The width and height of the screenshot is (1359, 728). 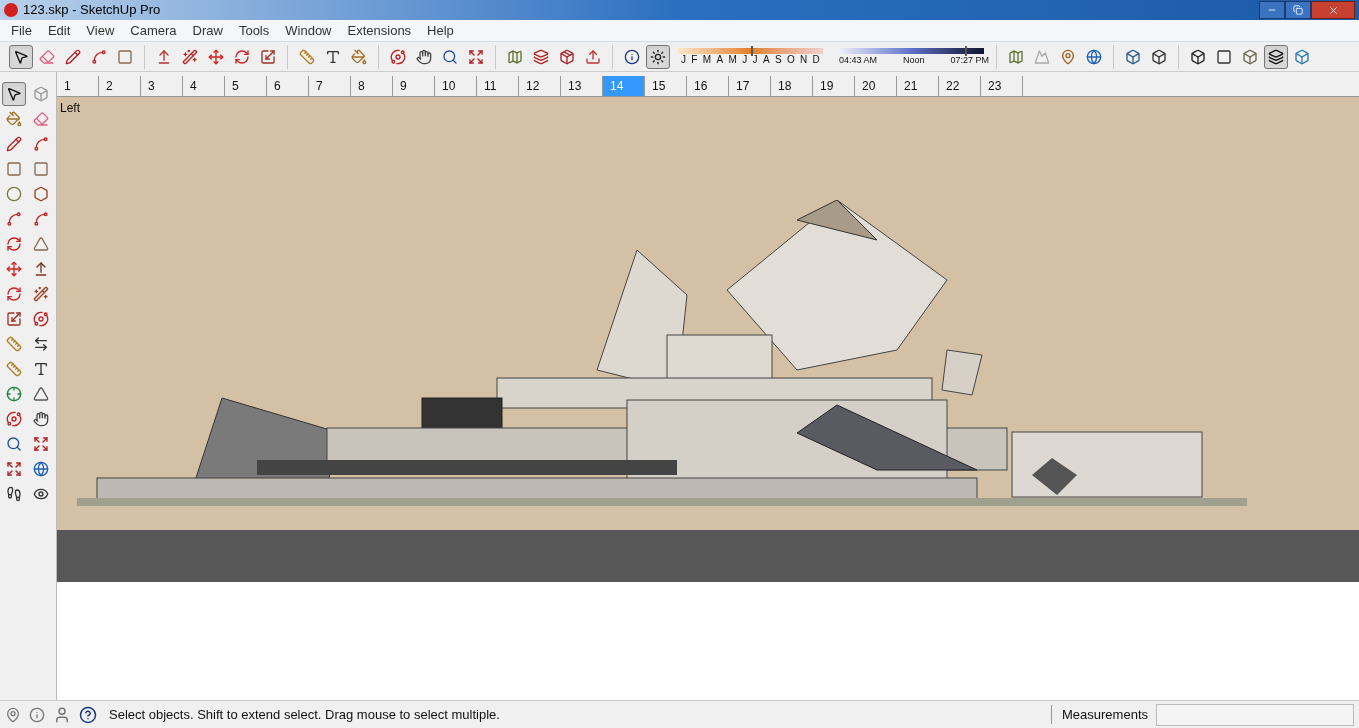 I want to click on month-label: O, so click(x=790, y=59).